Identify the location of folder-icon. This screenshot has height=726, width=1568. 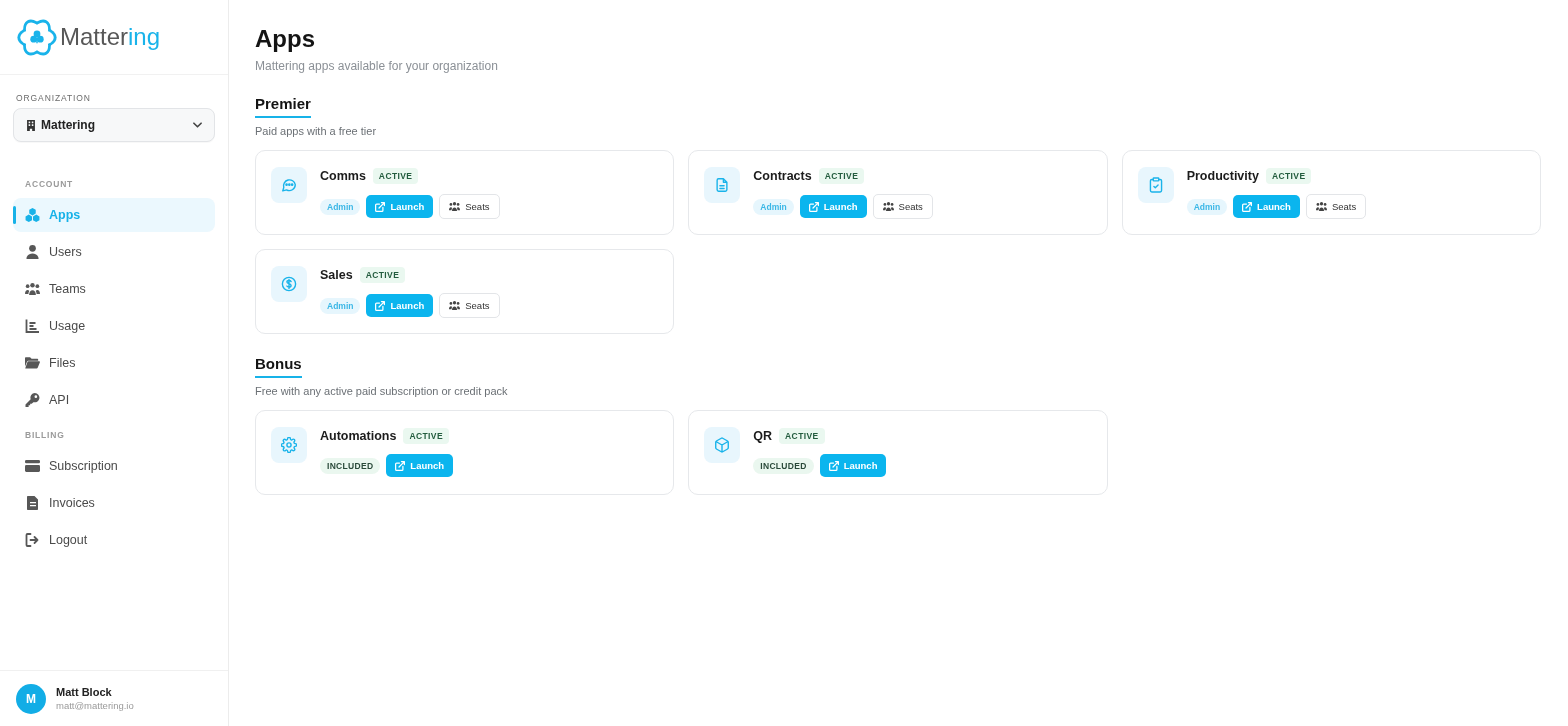
(32, 363).